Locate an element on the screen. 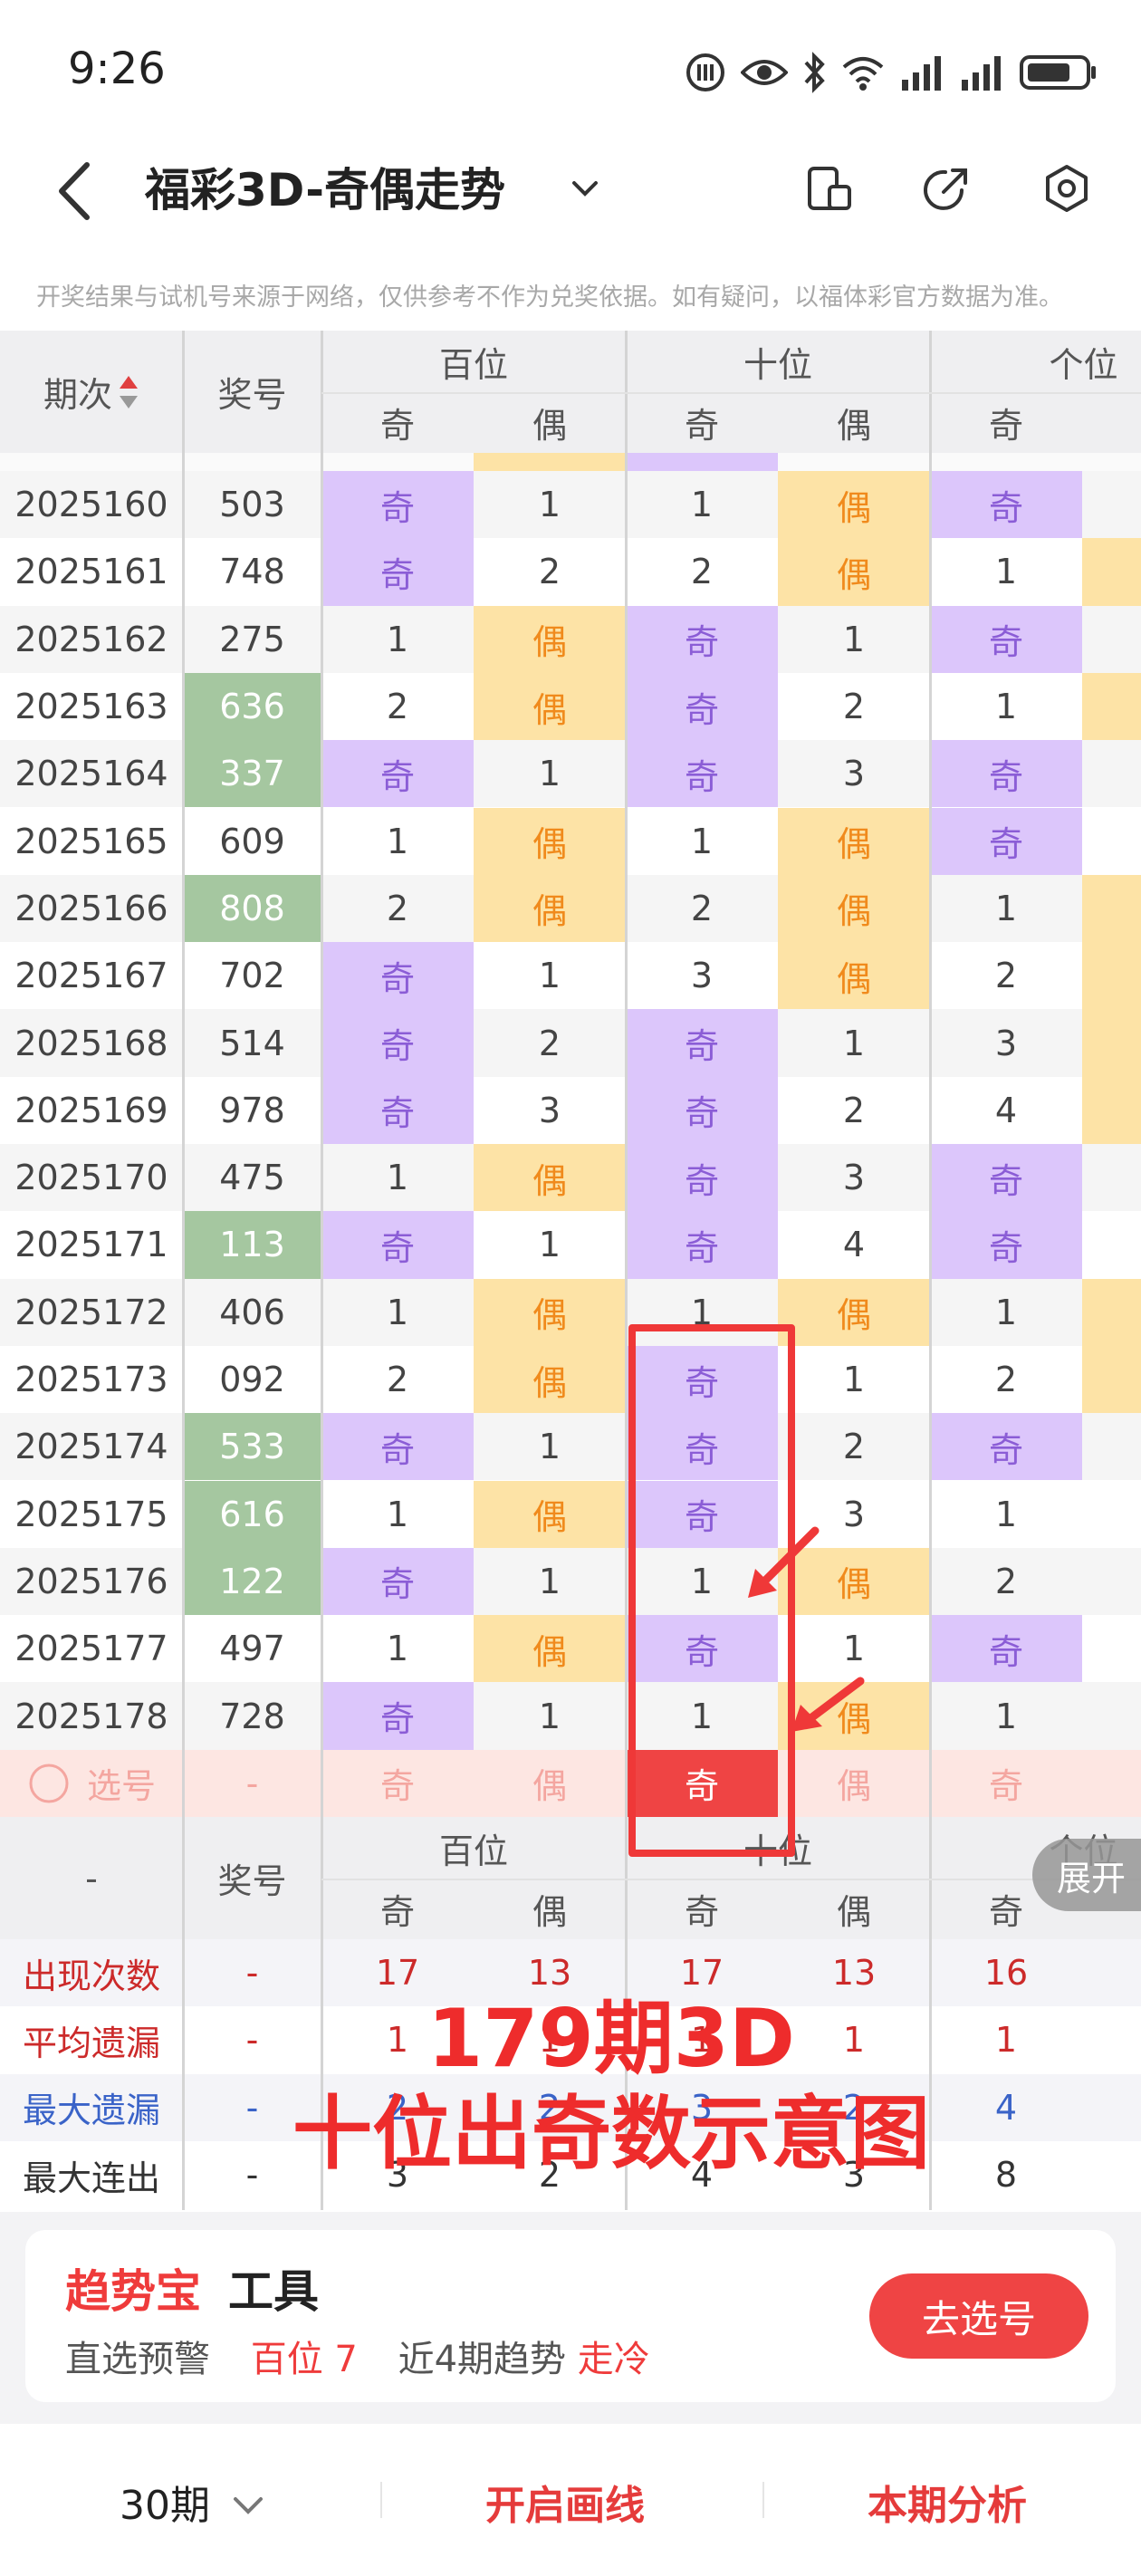  stats-label: 最大遗漏 is located at coordinates (91, 2111).